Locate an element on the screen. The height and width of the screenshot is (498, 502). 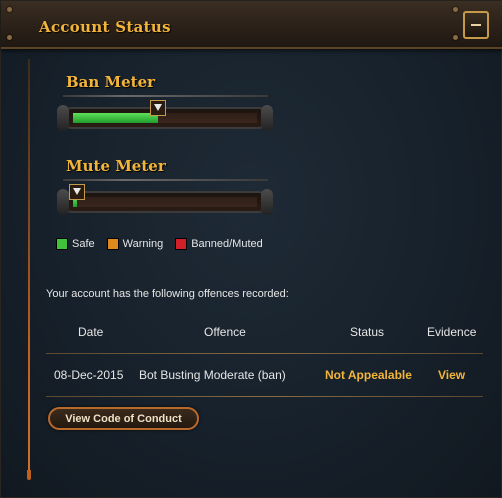
legend-item-banned: Banned/Muted is located at coordinates (219, 244).